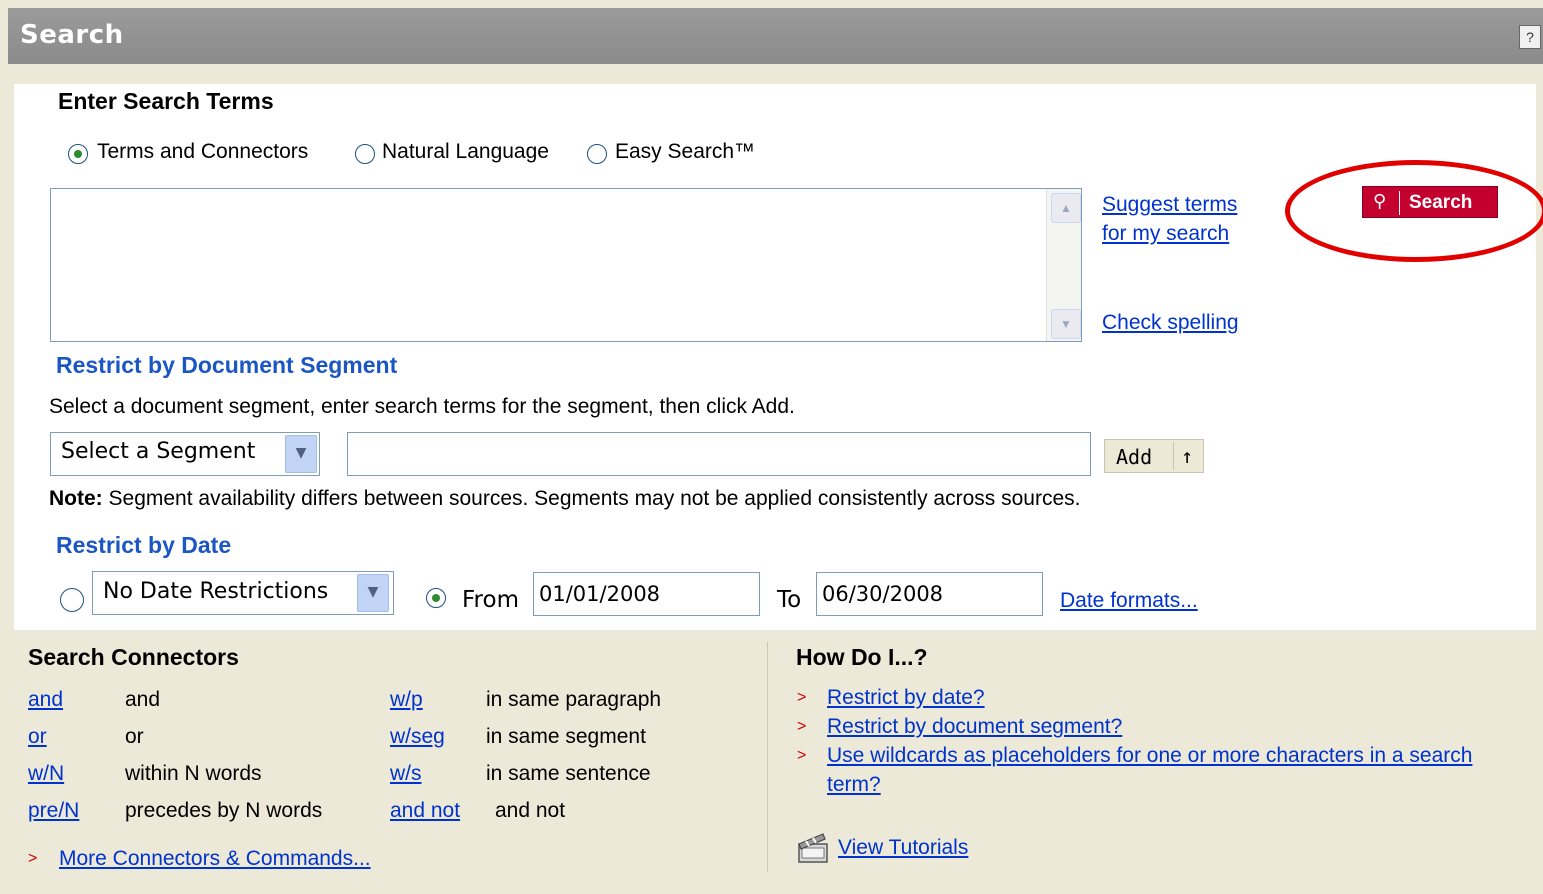  Describe the element at coordinates (425, 811) in the screenshot. I see `connector-link-andnot: and not` at that location.